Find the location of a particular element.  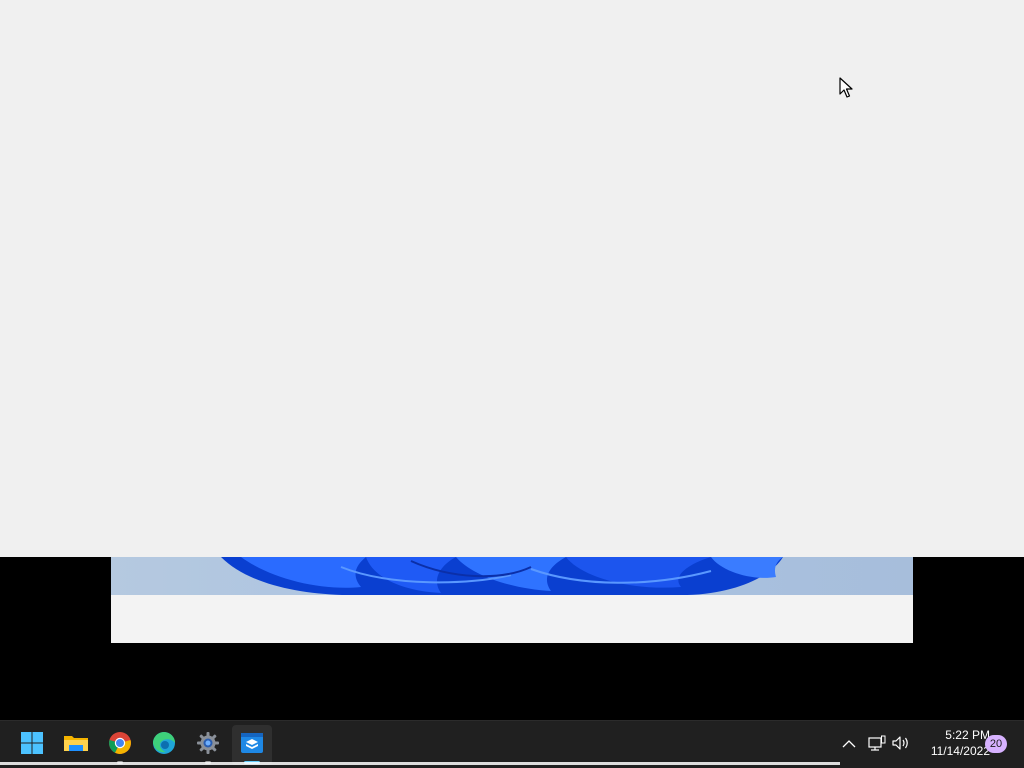

clock-date: 11/14/2022 is located at coordinates (960, 751).